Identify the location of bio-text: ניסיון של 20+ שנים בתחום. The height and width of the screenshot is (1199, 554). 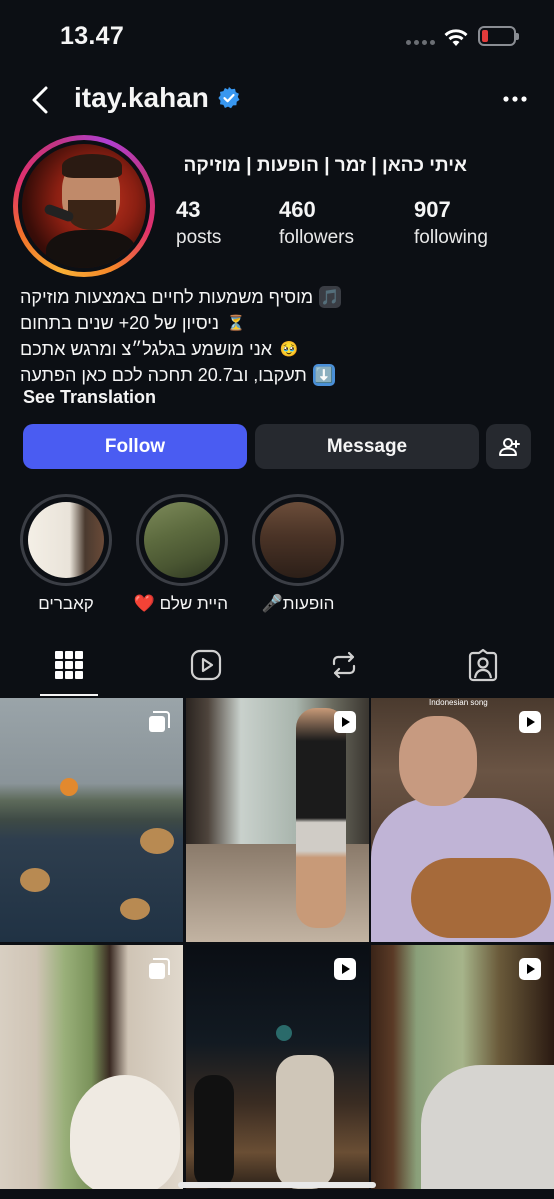
(119, 322).